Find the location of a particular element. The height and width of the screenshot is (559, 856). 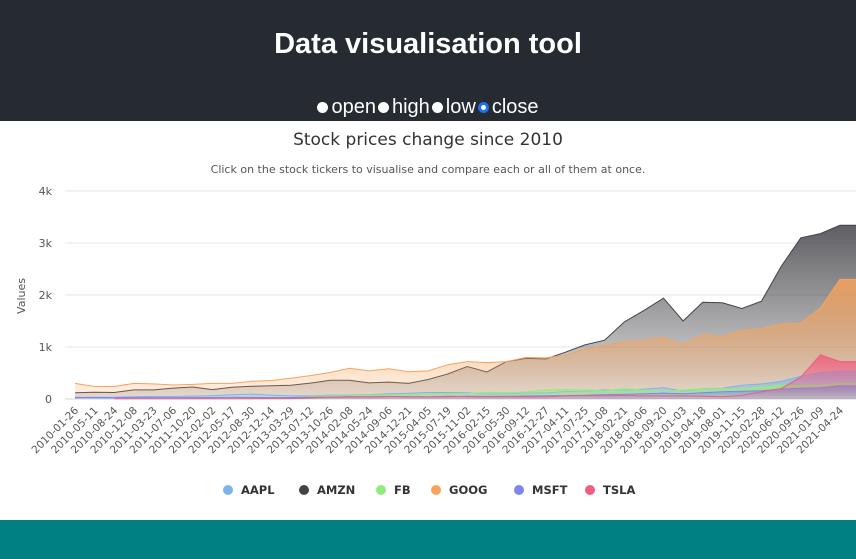

radio-open: open is located at coordinates (346, 107).